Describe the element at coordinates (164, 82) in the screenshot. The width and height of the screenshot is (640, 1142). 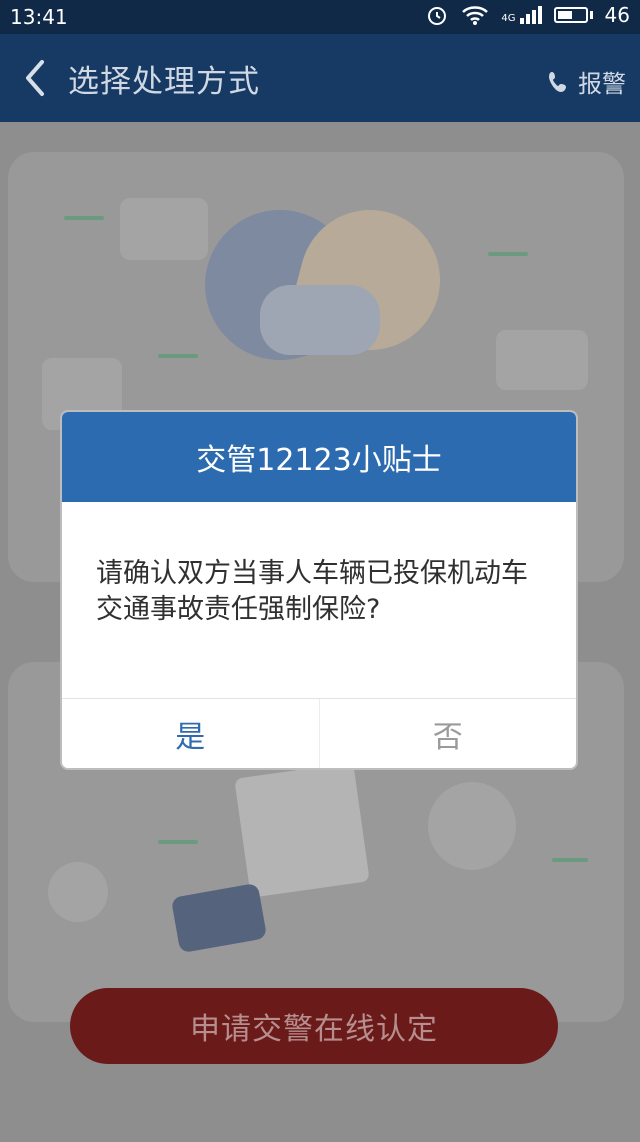
I see `page-title: 选择处理方式` at that location.